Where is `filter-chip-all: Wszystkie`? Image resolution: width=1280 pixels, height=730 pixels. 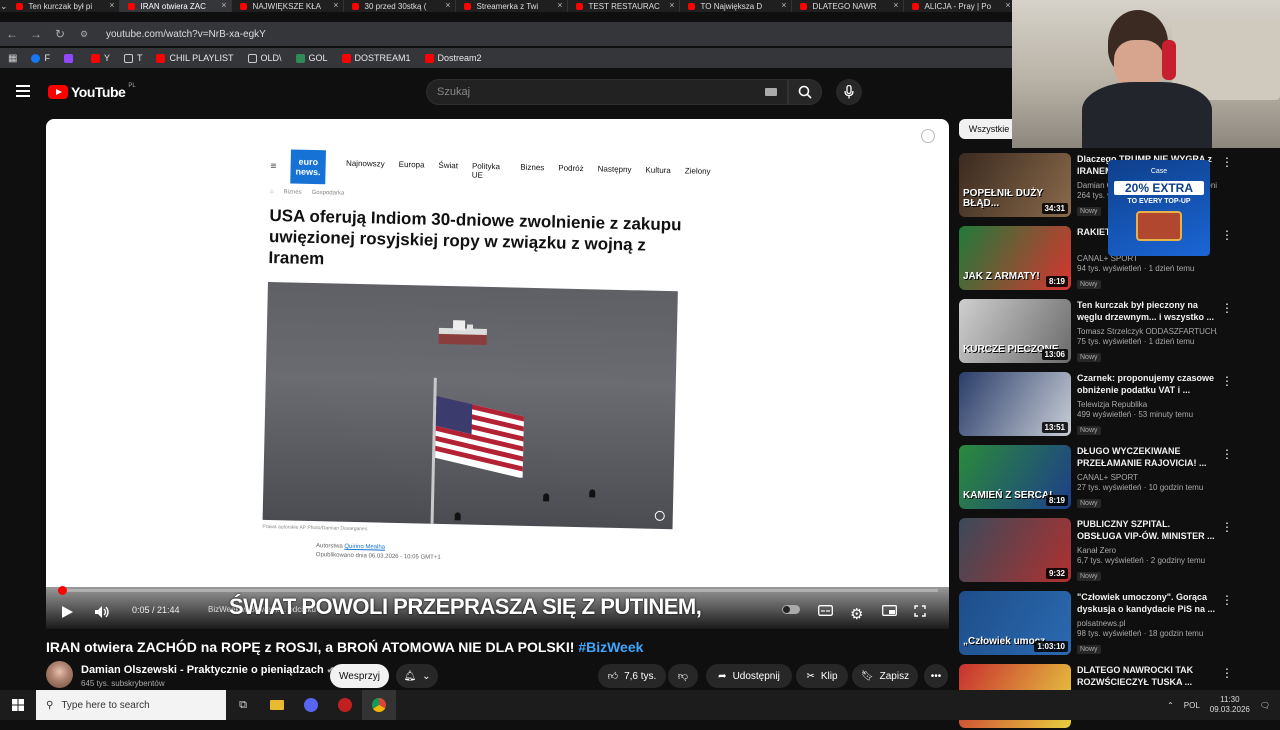 filter-chip-all: Wszystkie is located at coordinates (989, 129).